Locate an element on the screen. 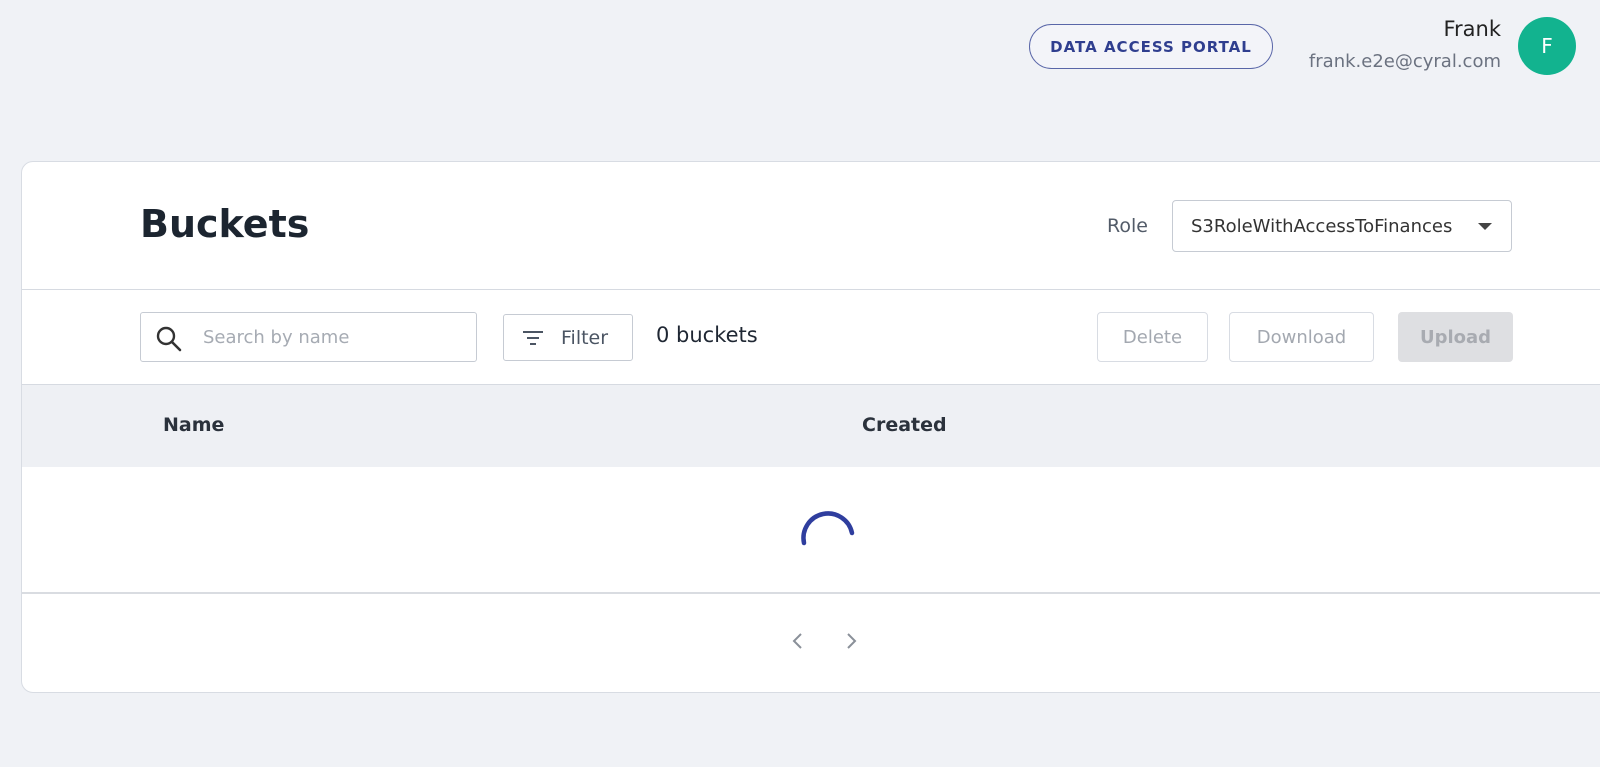  search-input is located at coordinates (333, 337).